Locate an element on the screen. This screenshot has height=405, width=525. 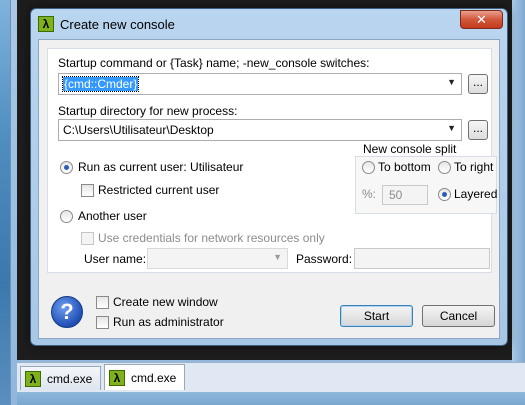
use-credentials-checkbox is located at coordinates (87, 238).